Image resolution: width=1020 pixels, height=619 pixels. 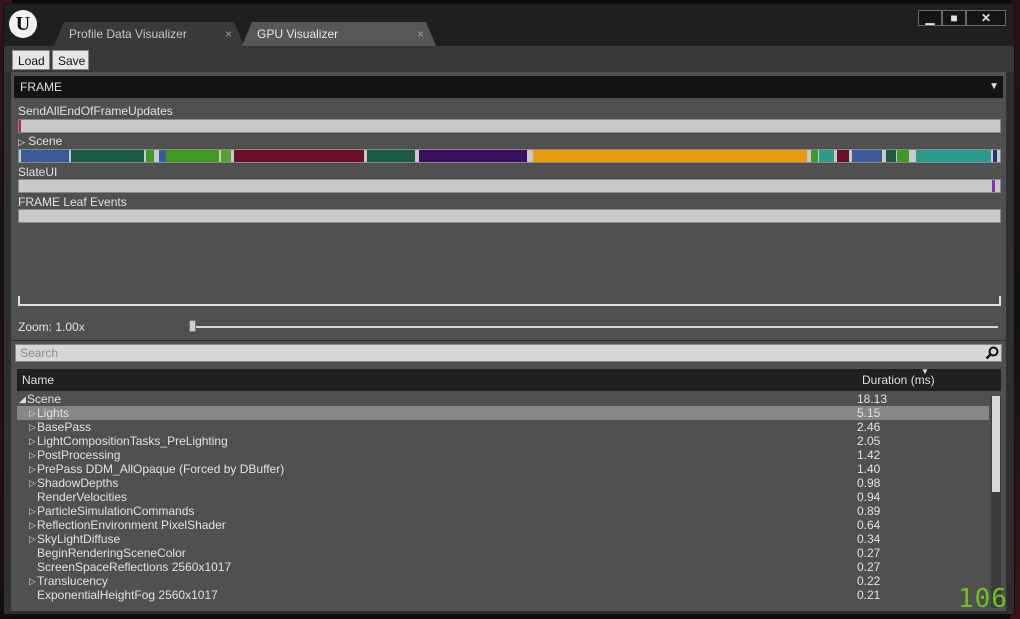 What do you see at coordinates (503, 567) in the screenshot?
I see `list-item: ScreenSpaceReflections 2560x1017 0.27` at bounding box center [503, 567].